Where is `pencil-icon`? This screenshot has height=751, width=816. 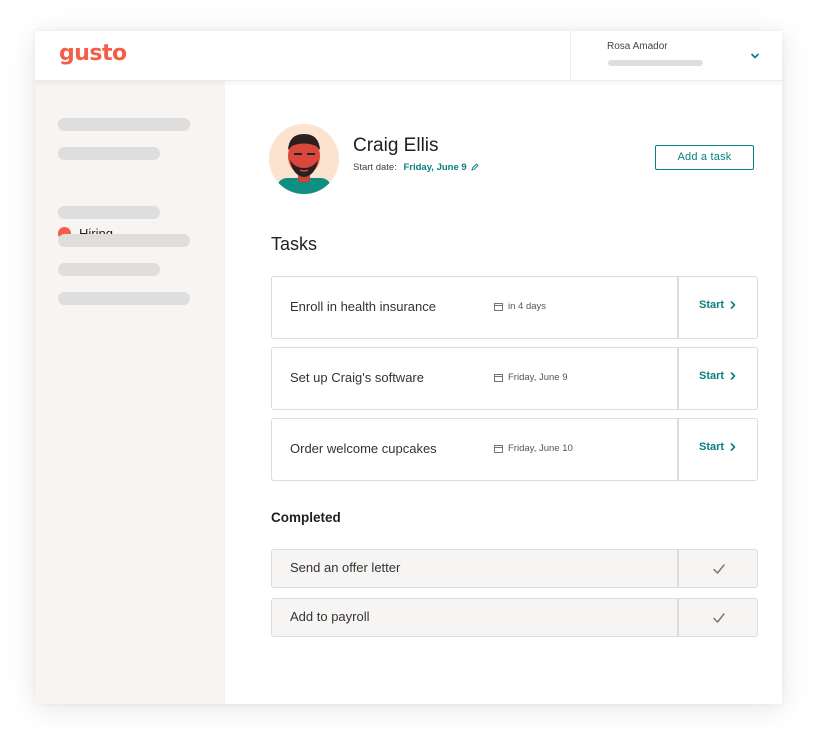 pencil-icon is located at coordinates (475, 167).